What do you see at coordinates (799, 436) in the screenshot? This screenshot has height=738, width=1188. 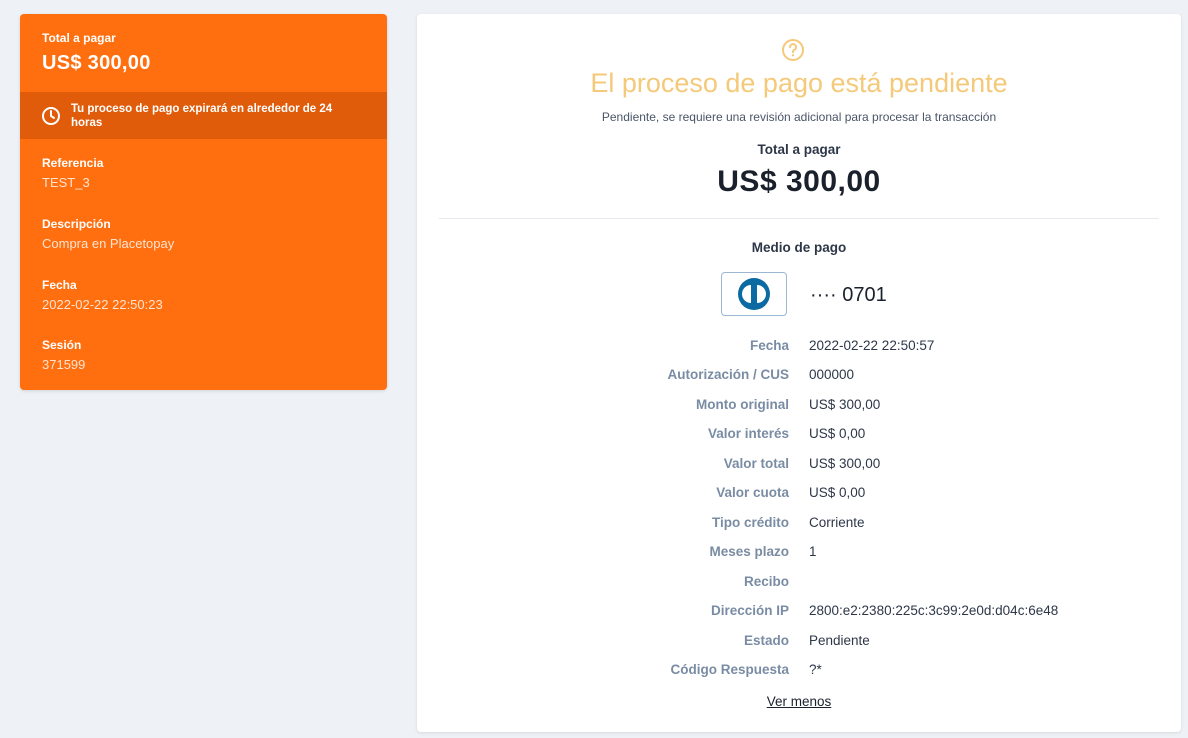 I see `detail-row: Valor interés US$ 0,00` at bounding box center [799, 436].